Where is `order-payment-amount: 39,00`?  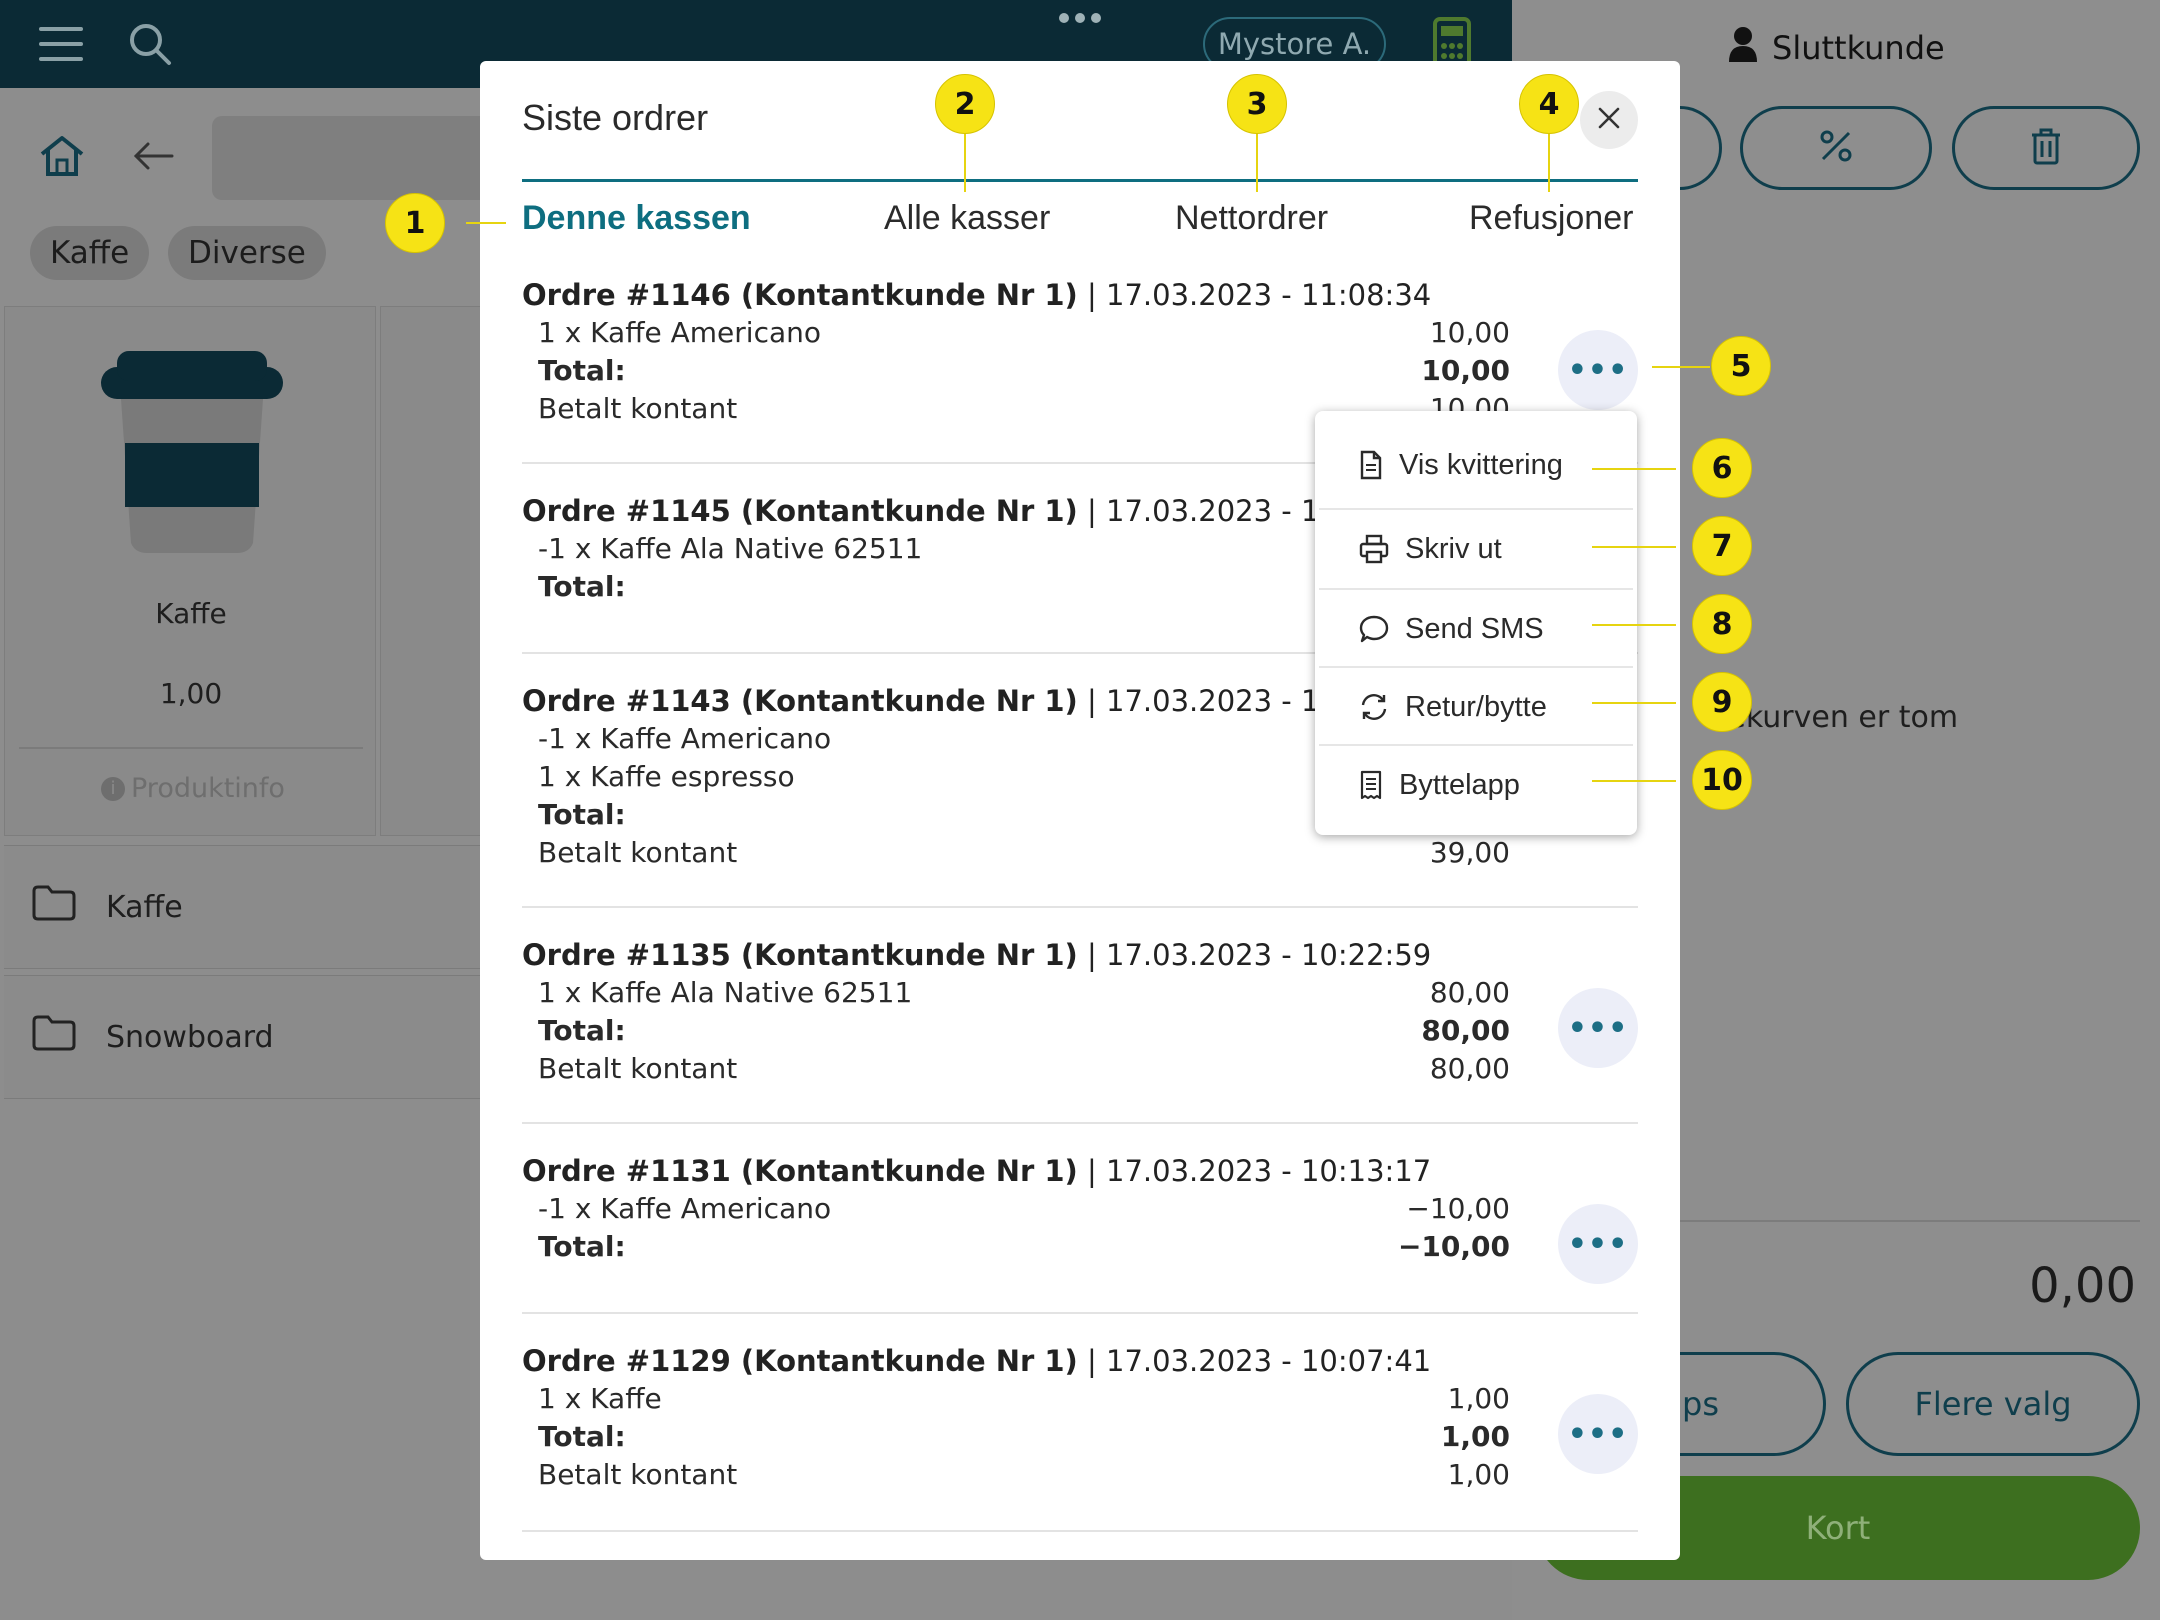 order-payment-amount: 39,00 is located at coordinates (1469, 852).